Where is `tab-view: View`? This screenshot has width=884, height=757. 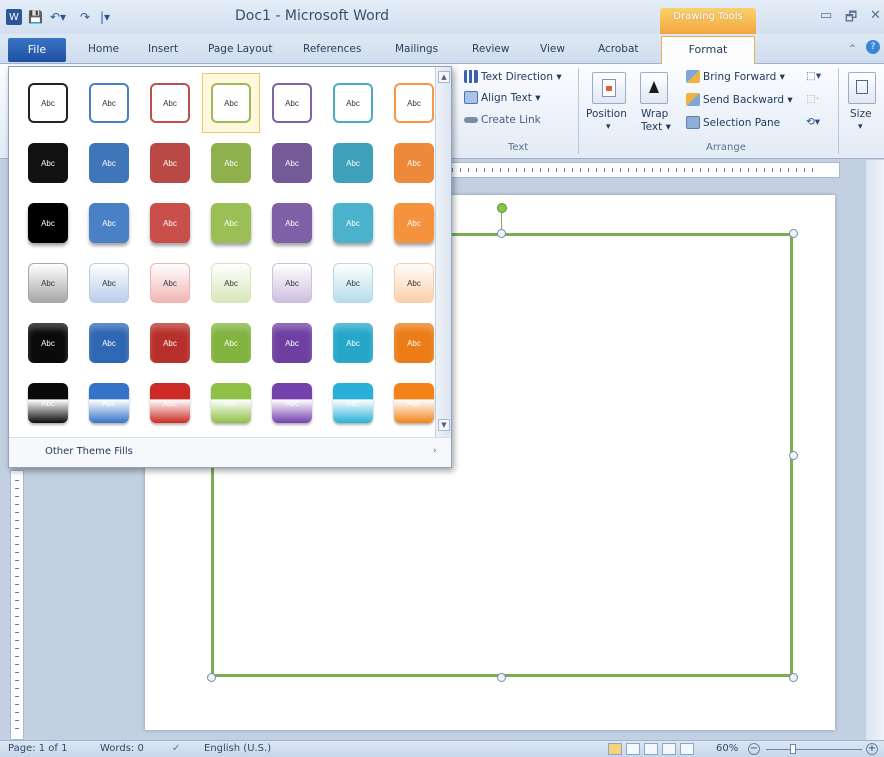 tab-view: View is located at coordinates (552, 49).